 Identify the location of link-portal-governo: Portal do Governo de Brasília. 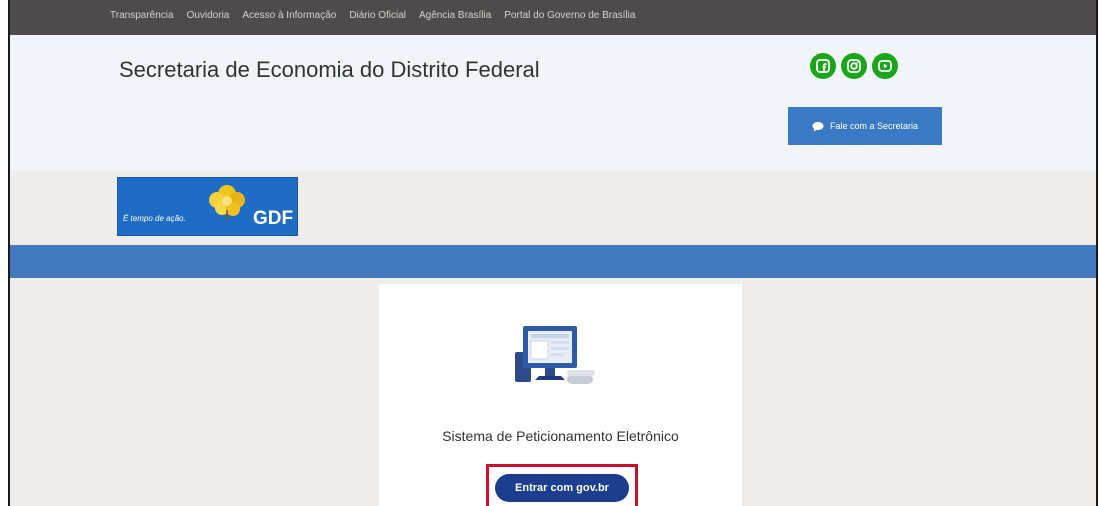
(569, 15).